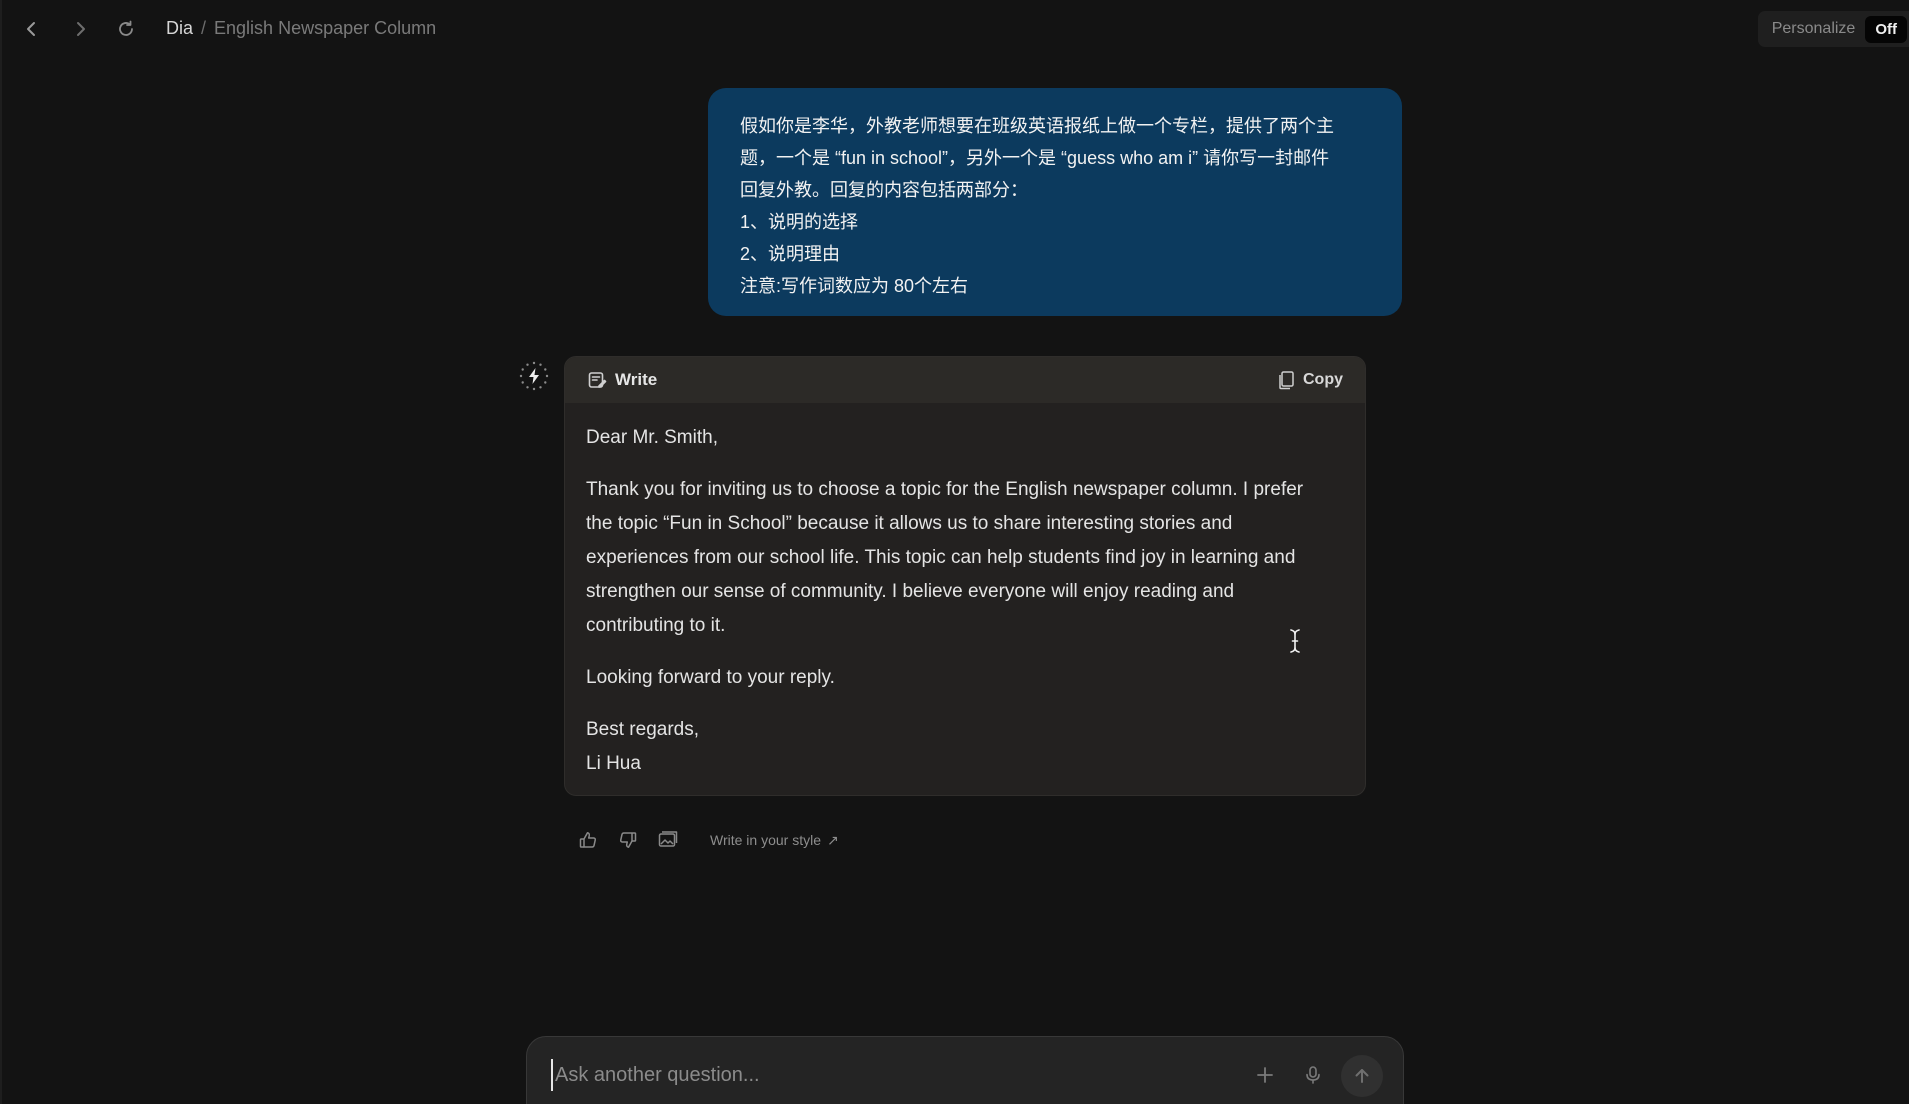 Image resolution: width=1909 pixels, height=1104 pixels. Describe the element at coordinates (710, 677) in the screenshot. I see `letter-closing: Looking forward to your reply.` at that location.